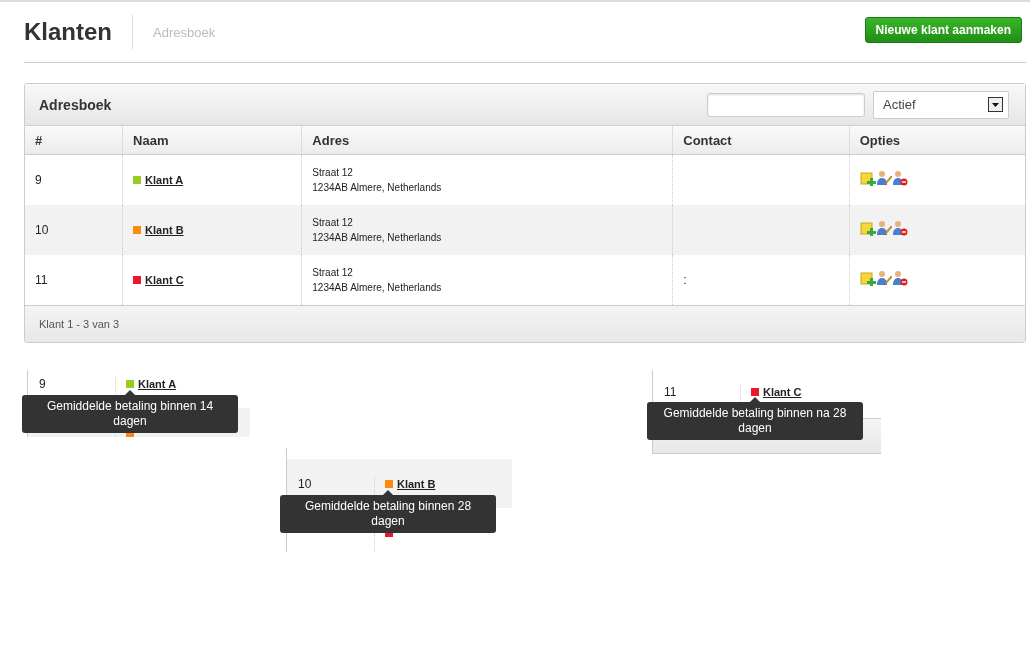 Image resolution: width=1030 pixels, height=645 pixels. What do you see at coordinates (487, 140) in the screenshot?
I see `column-header: Adres` at bounding box center [487, 140].